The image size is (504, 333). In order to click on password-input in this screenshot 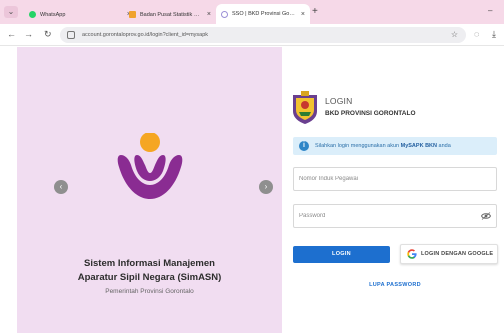, I will do `click(395, 216)`.